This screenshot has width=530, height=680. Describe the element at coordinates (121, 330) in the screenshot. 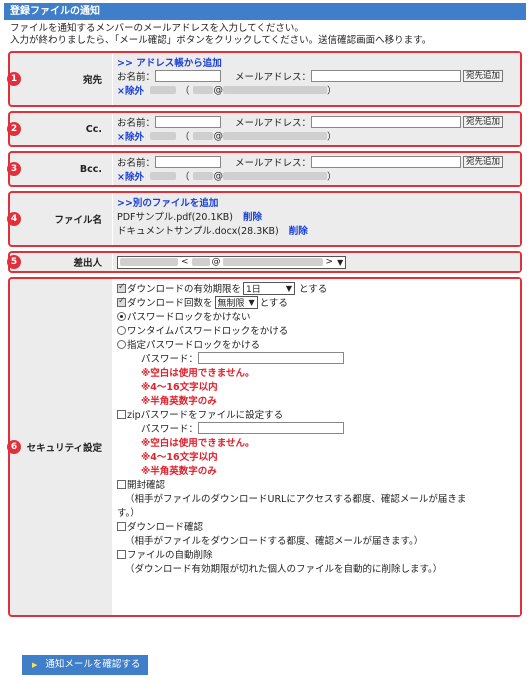

I see `radio-onetime-lock` at that location.